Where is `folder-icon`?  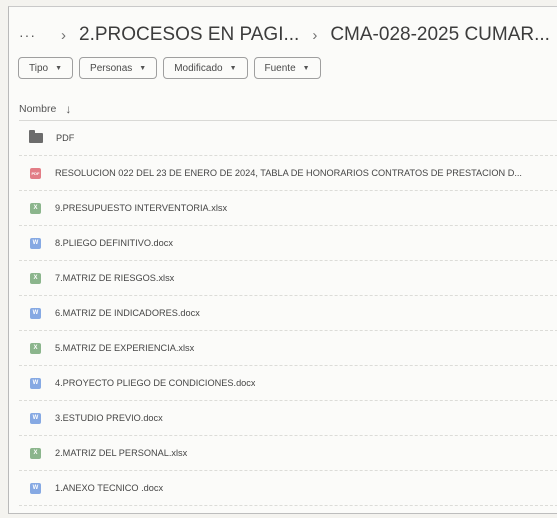
folder-icon is located at coordinates (36, 136).